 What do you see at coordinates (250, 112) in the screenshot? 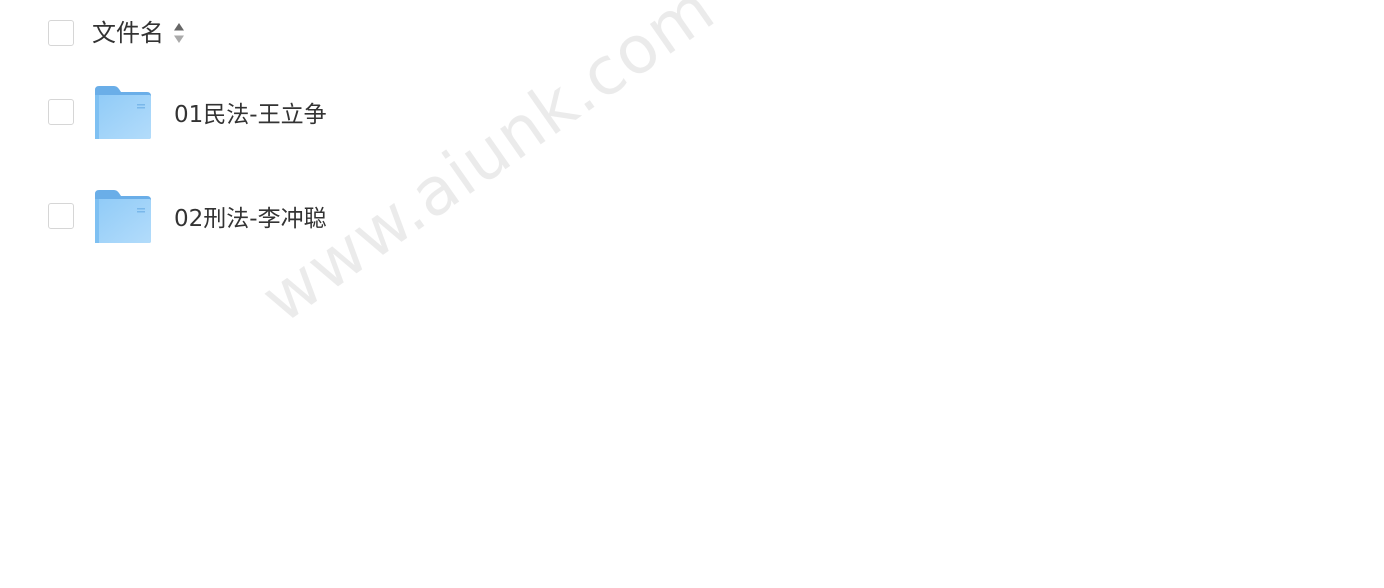
I see `file-name: 01民法-王立争` at bounding box center [250, 112].